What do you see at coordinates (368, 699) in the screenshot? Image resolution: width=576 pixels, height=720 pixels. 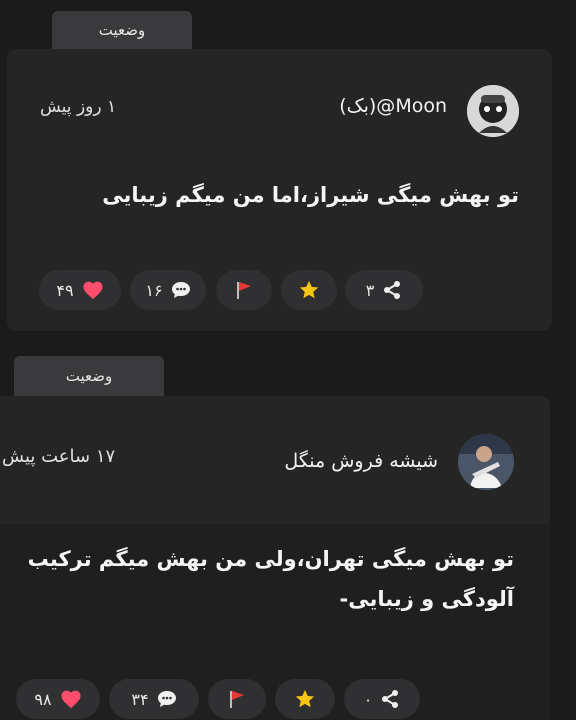 I see `share-count: ۰` at bounding box center [368, 699].